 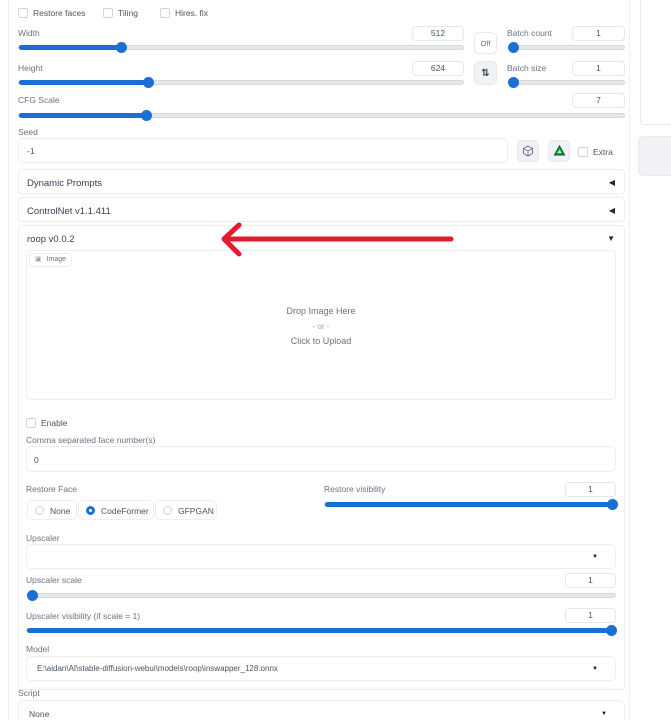 I want to click on face-numbers-value: 0, so click(x=36, y=460).